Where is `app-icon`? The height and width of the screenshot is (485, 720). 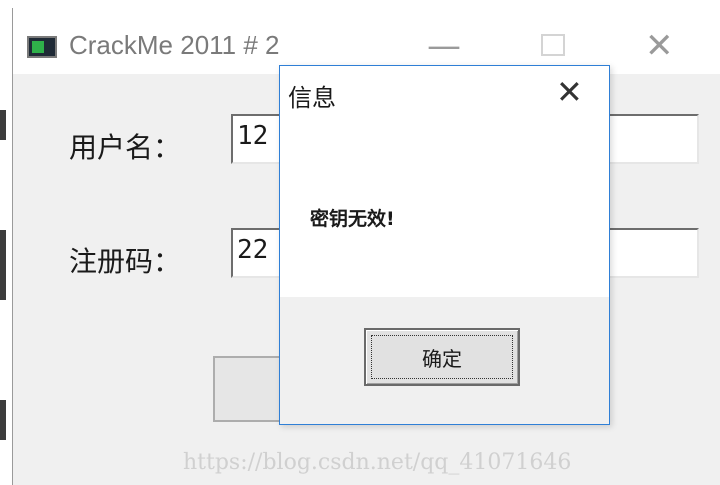
app-icon is located at coordinates (42, 47).